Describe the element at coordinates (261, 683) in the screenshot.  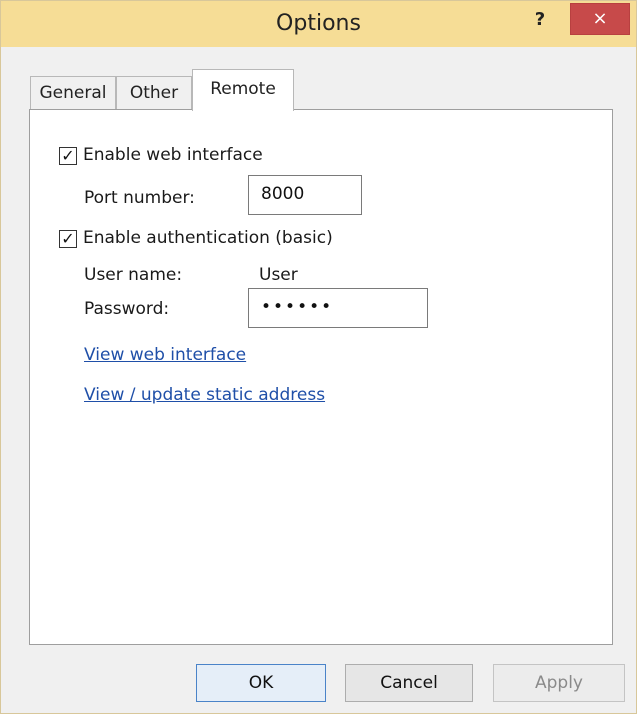
I see `ok-button: OK` at that location.